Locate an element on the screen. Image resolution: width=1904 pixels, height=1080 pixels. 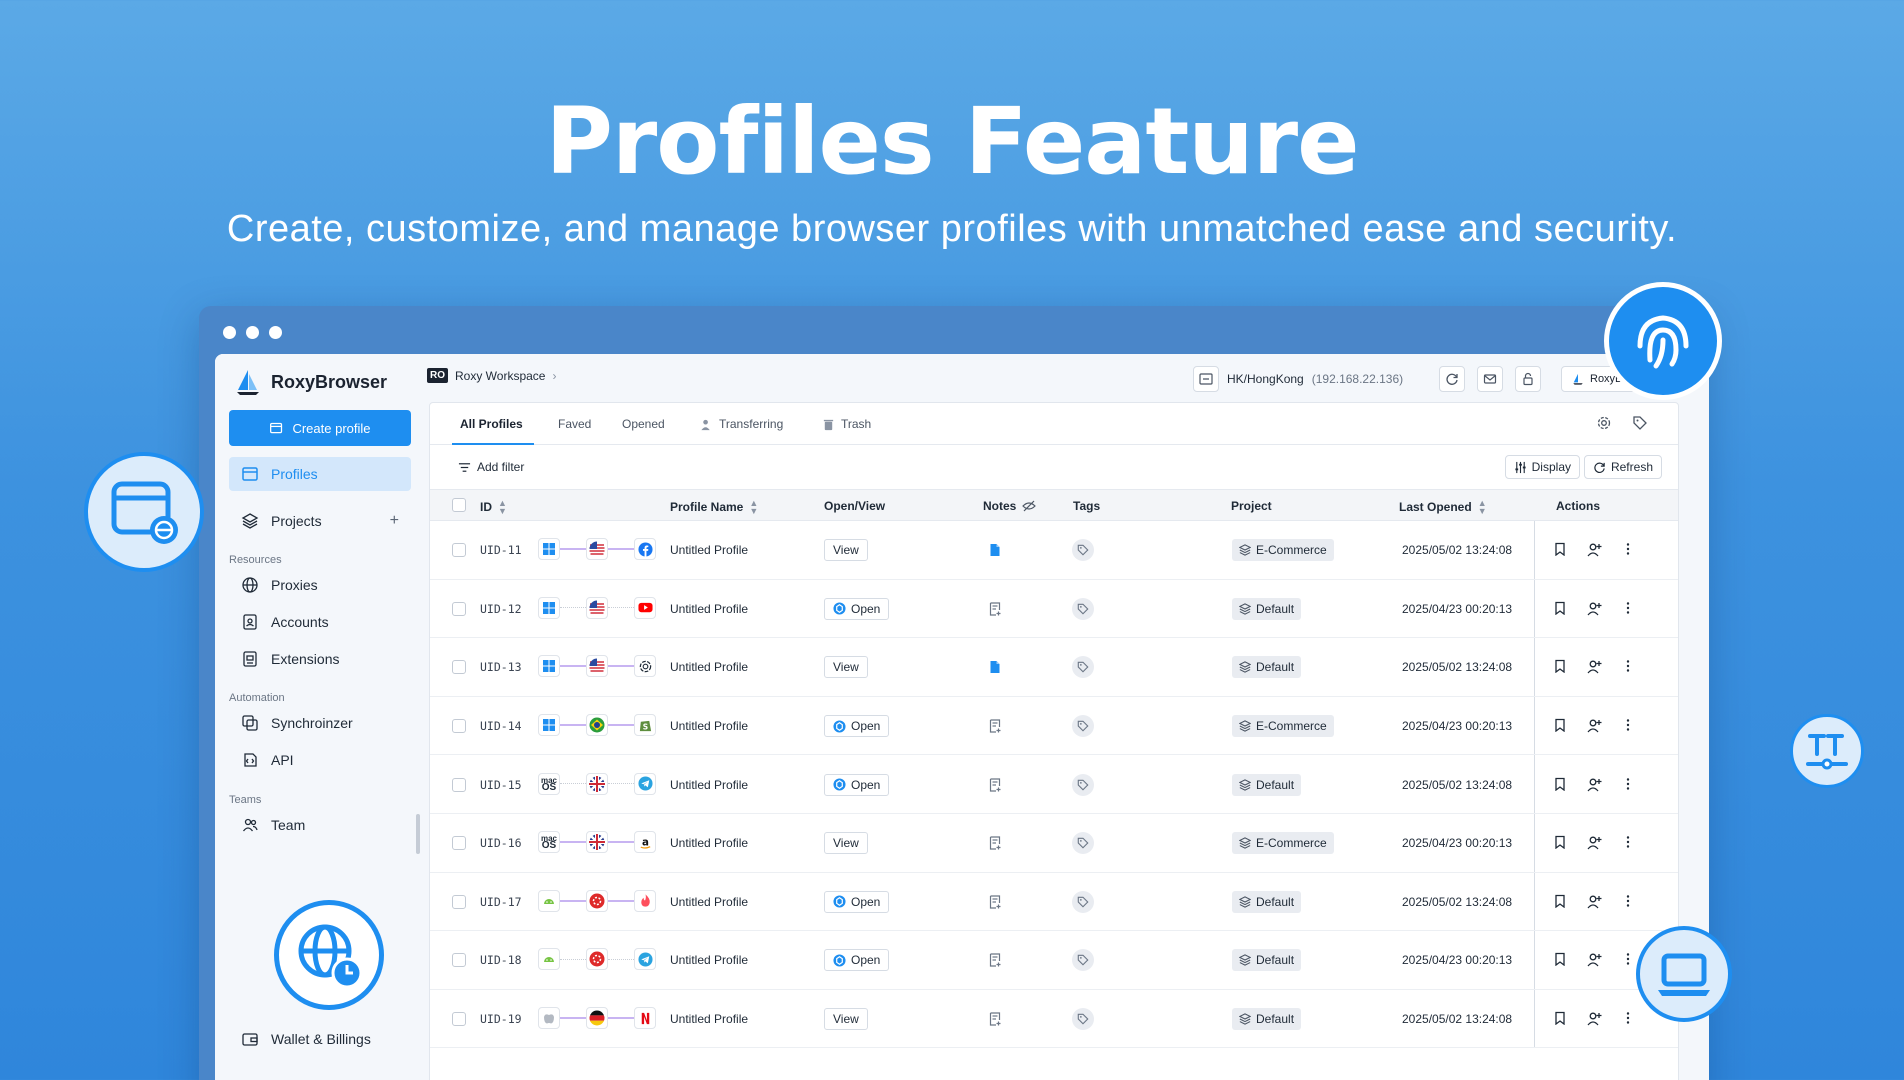
mail-icon is located at coordinates (1490, 379).